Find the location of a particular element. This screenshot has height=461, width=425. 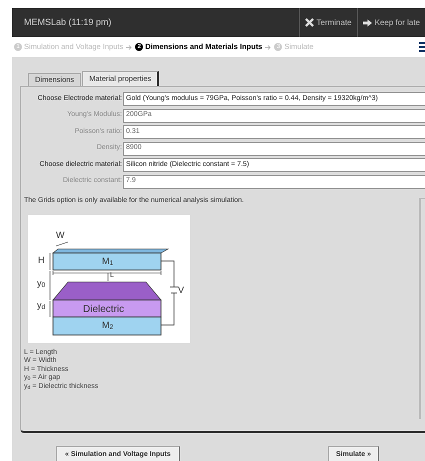

dielectric-thickness-label: y$_{d}$ is located at coordinates (41, 305).